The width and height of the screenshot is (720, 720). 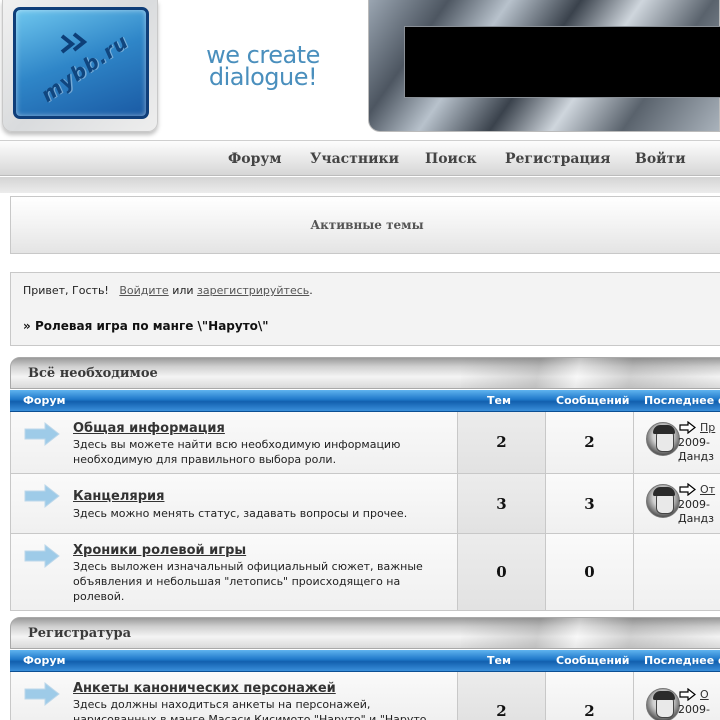 I want to click on category-header: Всё необходимое, so click(x=365, y=373).